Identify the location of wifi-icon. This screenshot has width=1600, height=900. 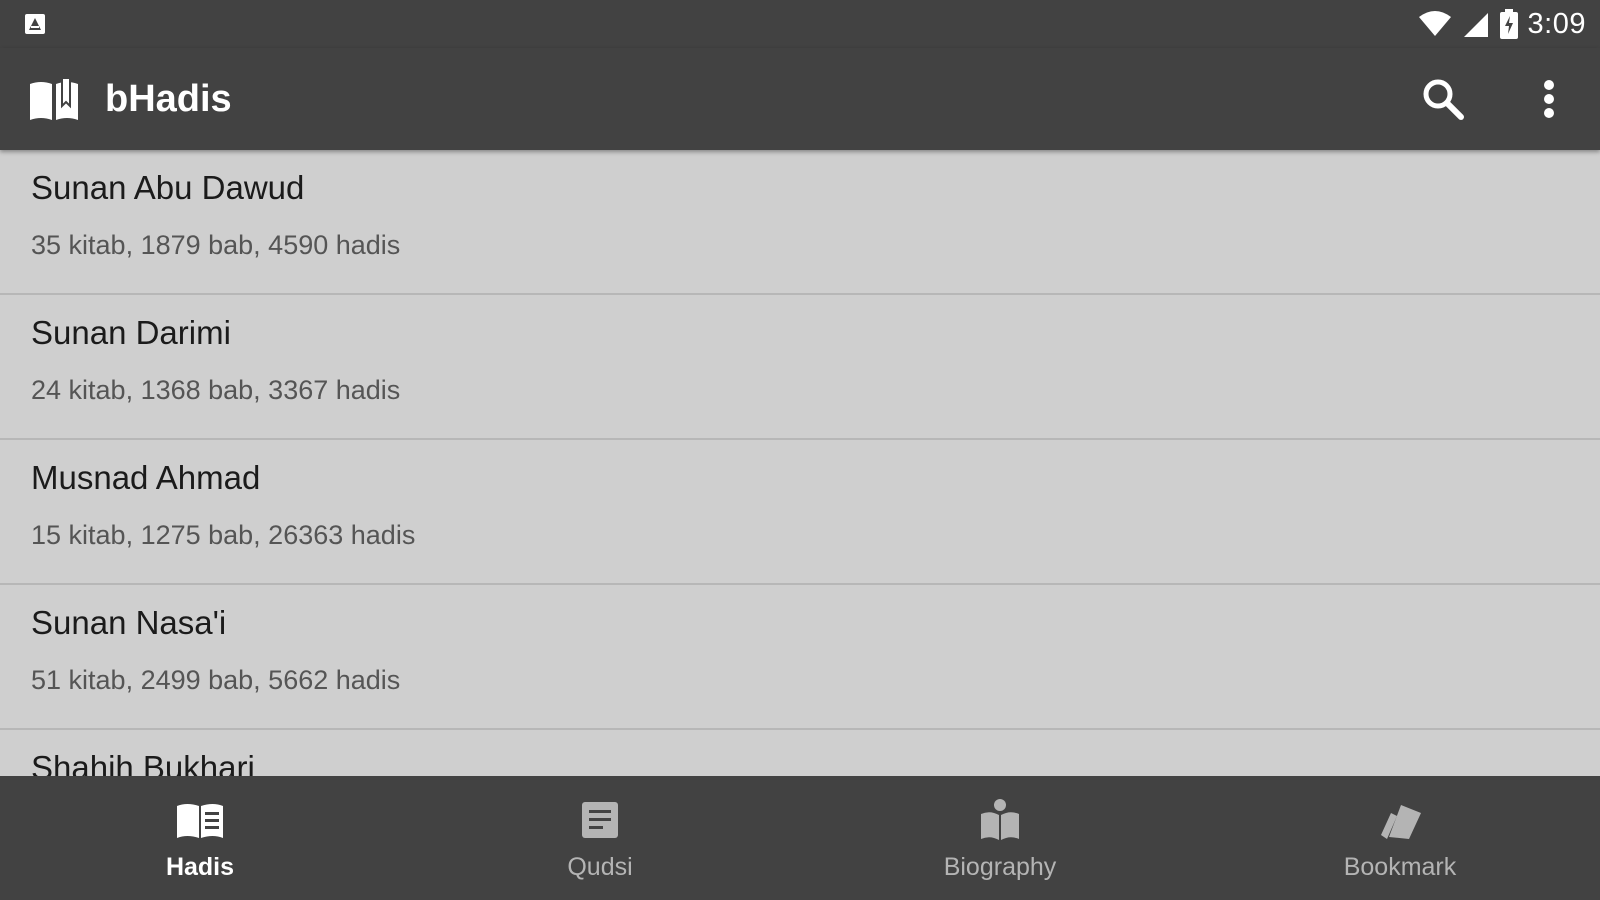
(1434, 23).